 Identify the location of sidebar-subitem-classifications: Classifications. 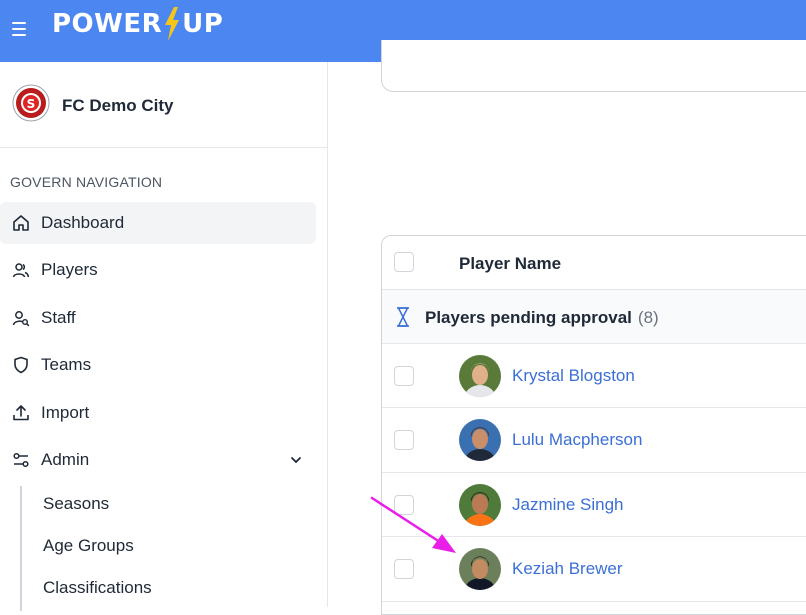
(97, 588).